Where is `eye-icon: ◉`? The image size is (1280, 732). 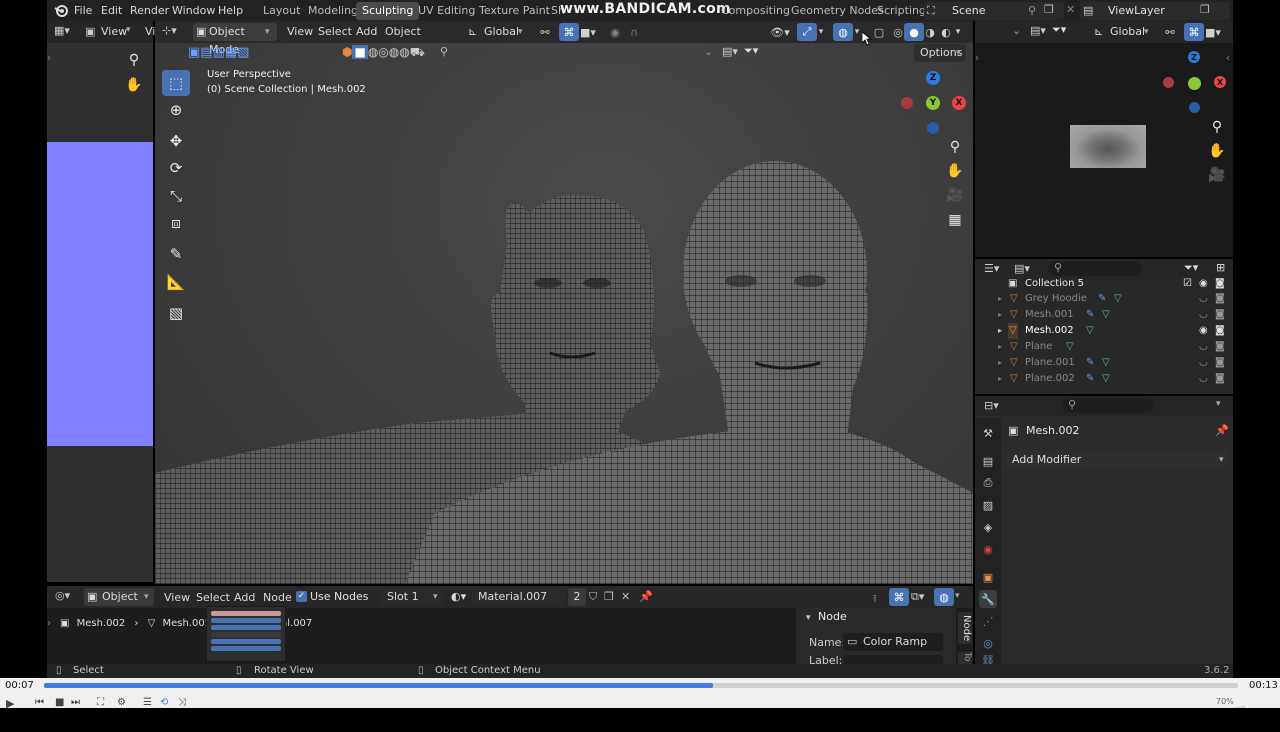
eye-icon: ◉ is located at coordinates (1203, 331).